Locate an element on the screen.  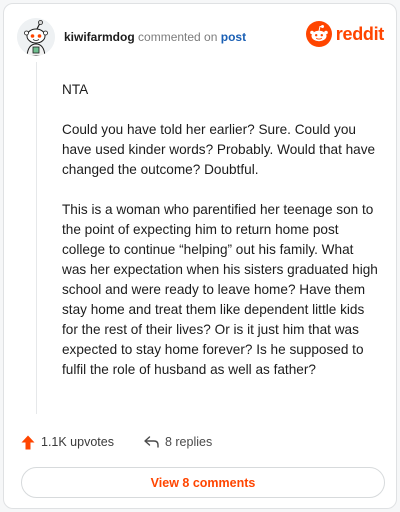
view-comments-button: View 8 comments is located at coordinates (203, 482).